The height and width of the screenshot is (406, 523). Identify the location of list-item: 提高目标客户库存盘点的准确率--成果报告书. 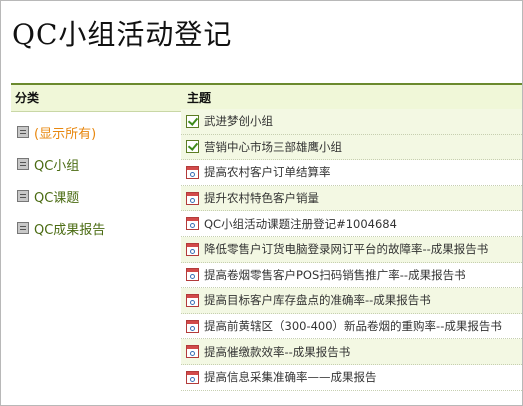
(351, 301).